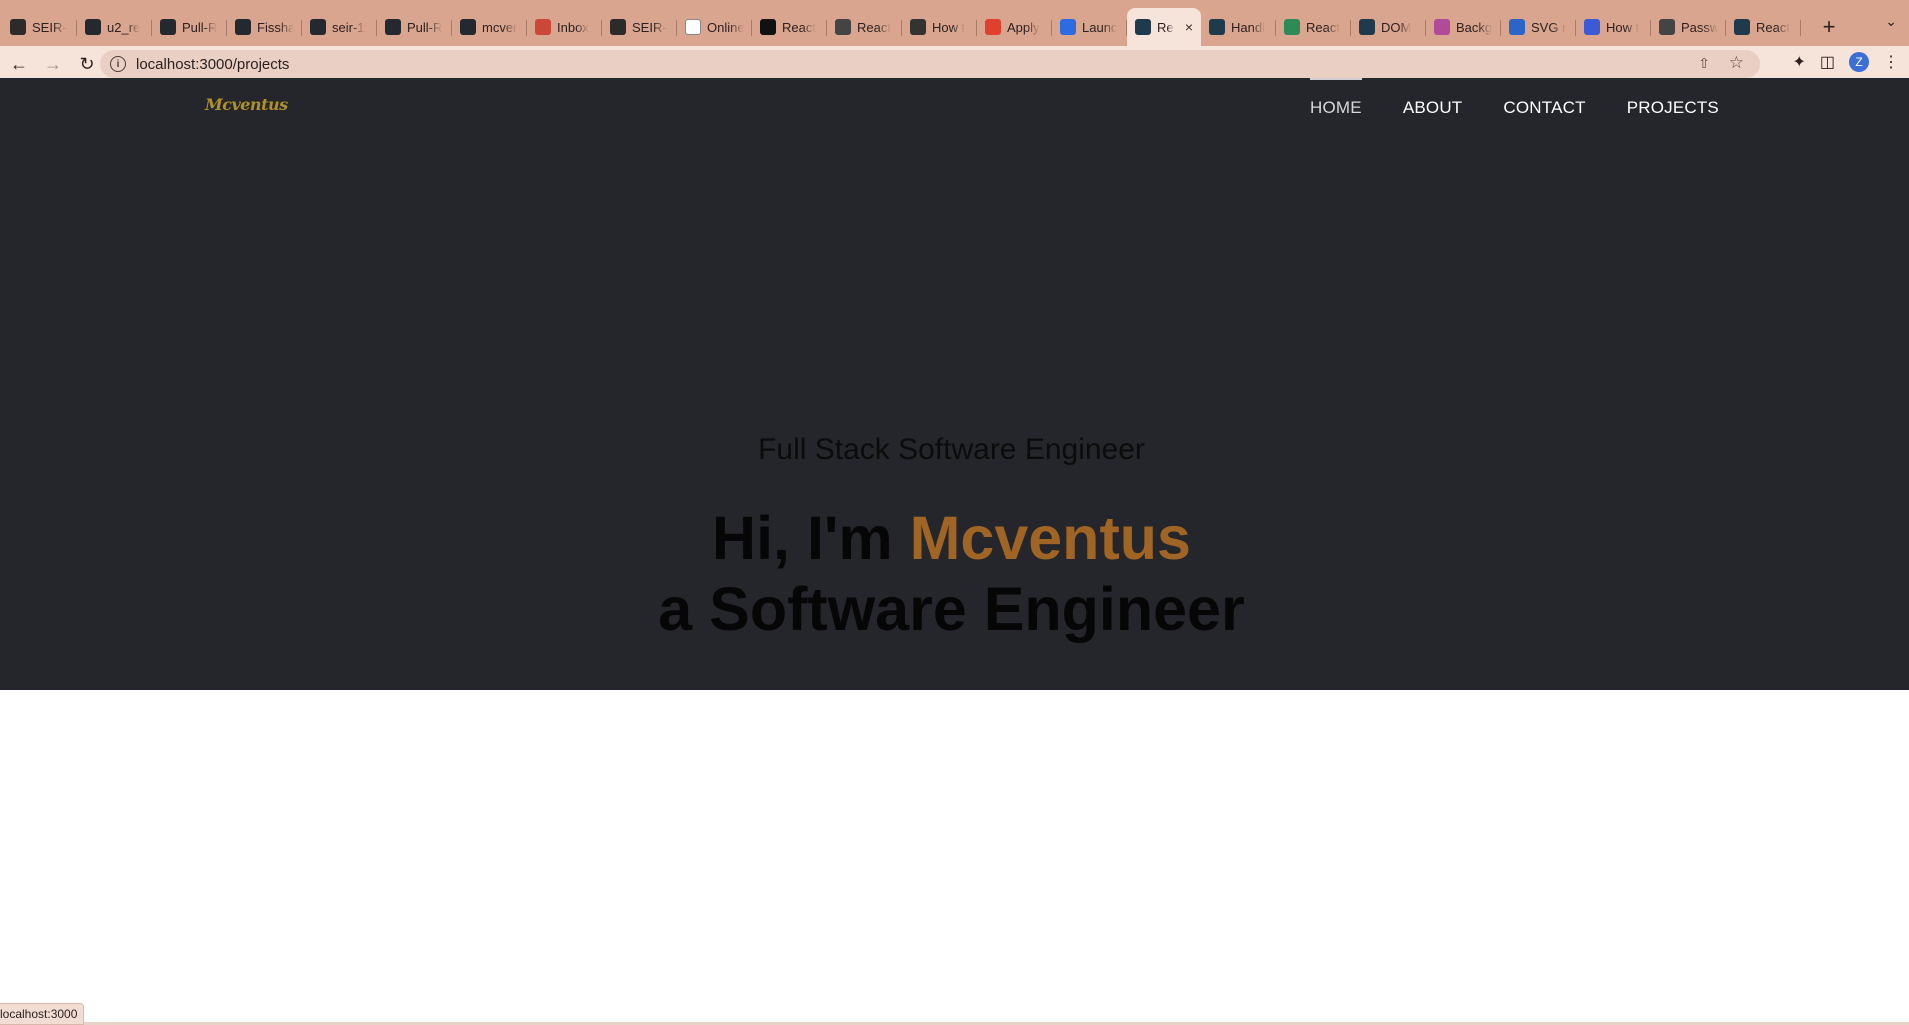 This screenshot has width=1909, height=1025. I want to click on nav-projects: PROJECTS, so click(1673, 108).